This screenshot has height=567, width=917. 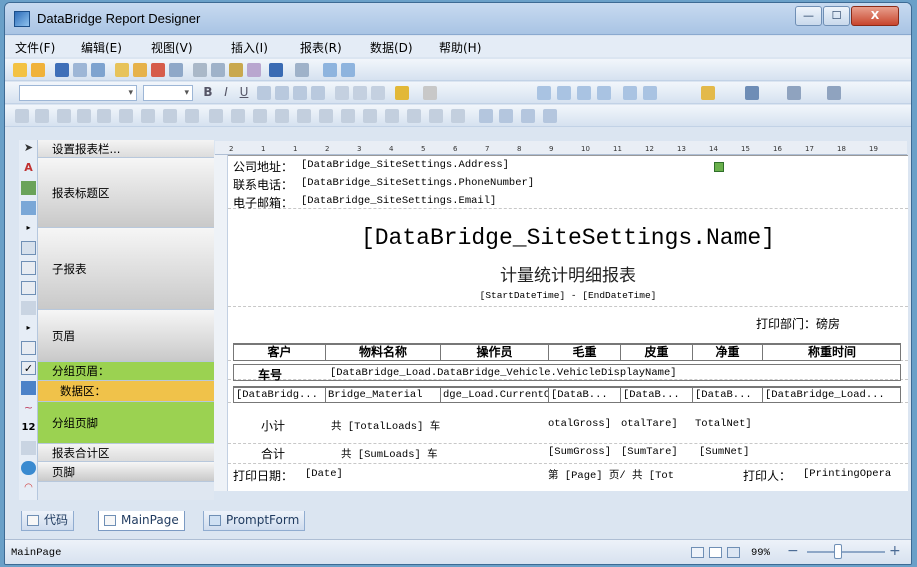 I want to click on layout-icon, so click(x=348, y=70).